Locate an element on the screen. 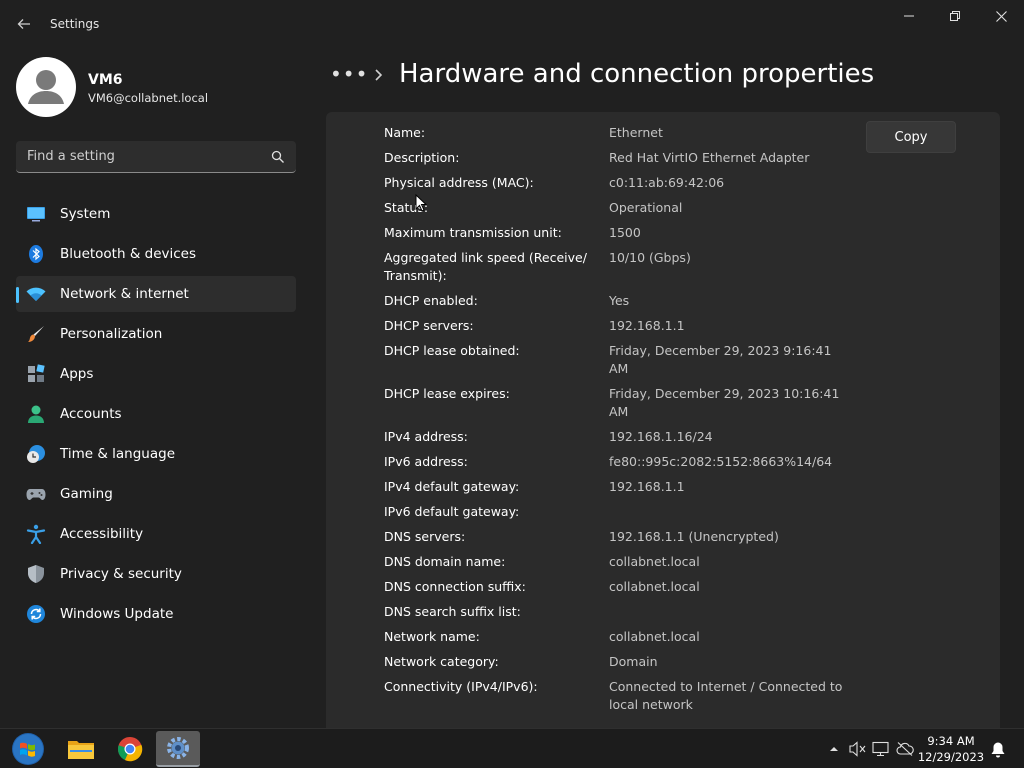 The height and width of the screenshot is (768, 1024). property-key: Physical address (MAC): is located at coordinates (459, 182).